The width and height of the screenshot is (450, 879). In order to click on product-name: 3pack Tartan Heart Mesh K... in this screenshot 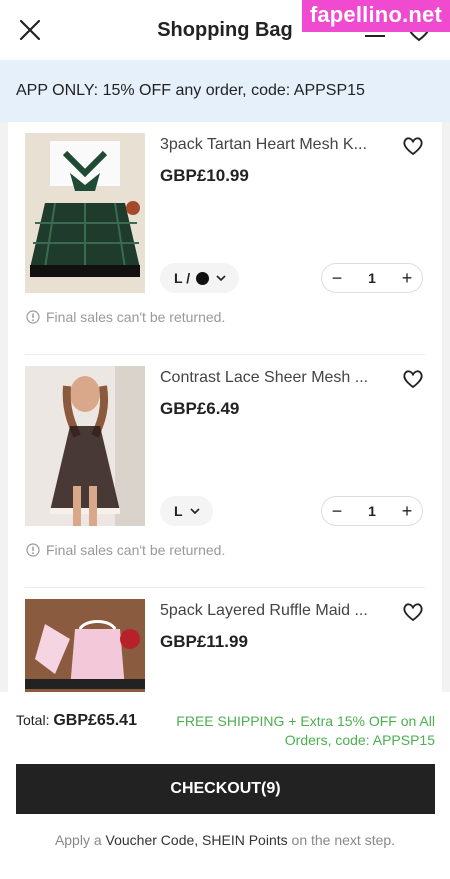, I will do `click(275, 145)`.